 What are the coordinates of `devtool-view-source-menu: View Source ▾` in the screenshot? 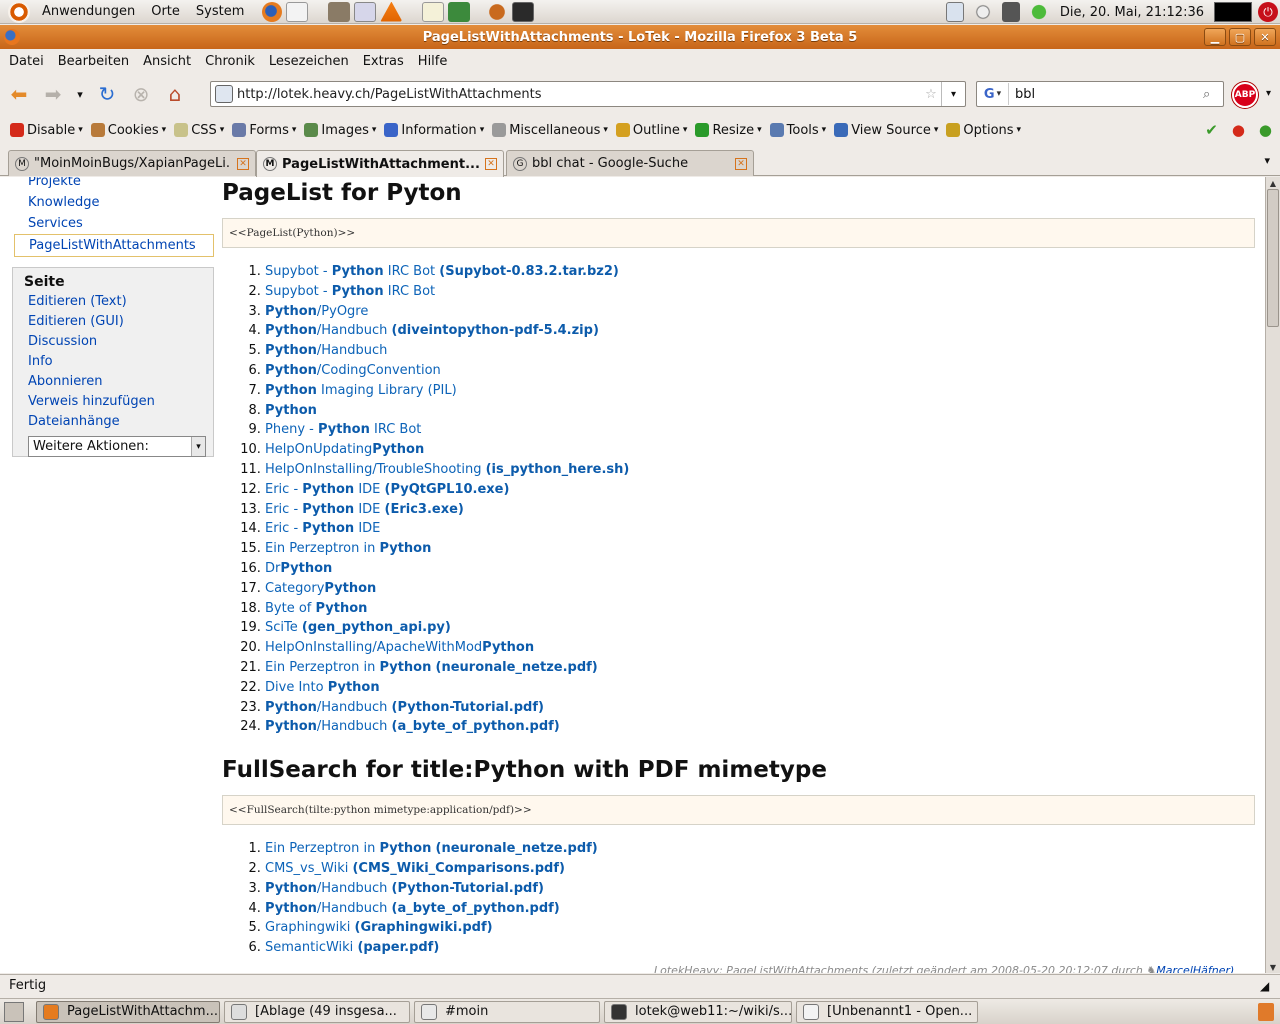 It's located at (886, 130).